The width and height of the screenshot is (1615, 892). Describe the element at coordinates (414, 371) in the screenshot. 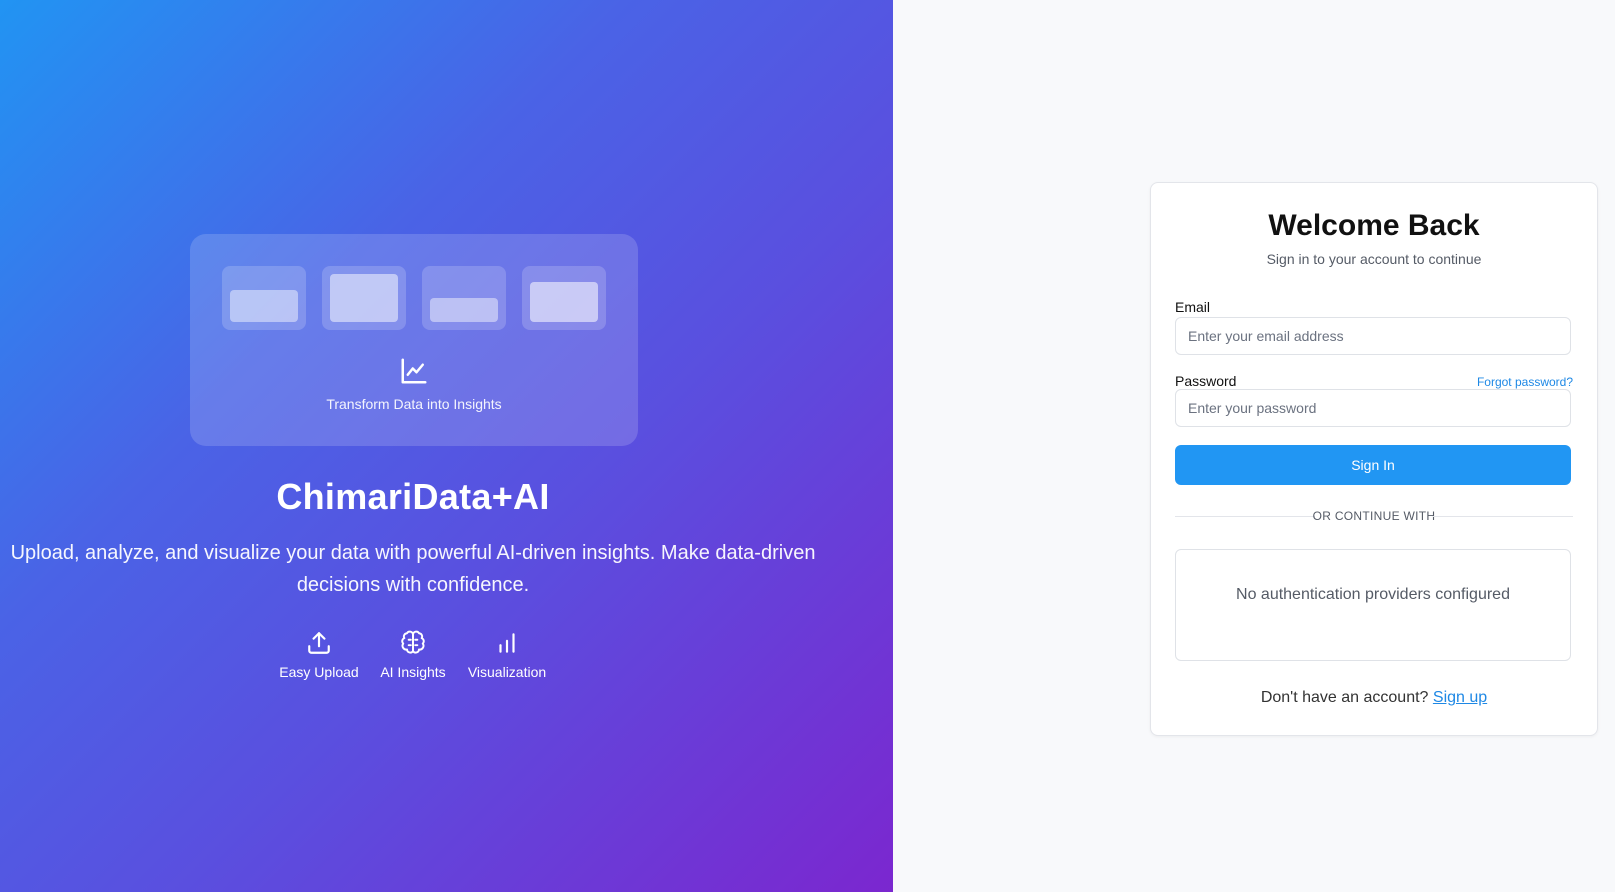

I see `line-chart-icon` at that location.